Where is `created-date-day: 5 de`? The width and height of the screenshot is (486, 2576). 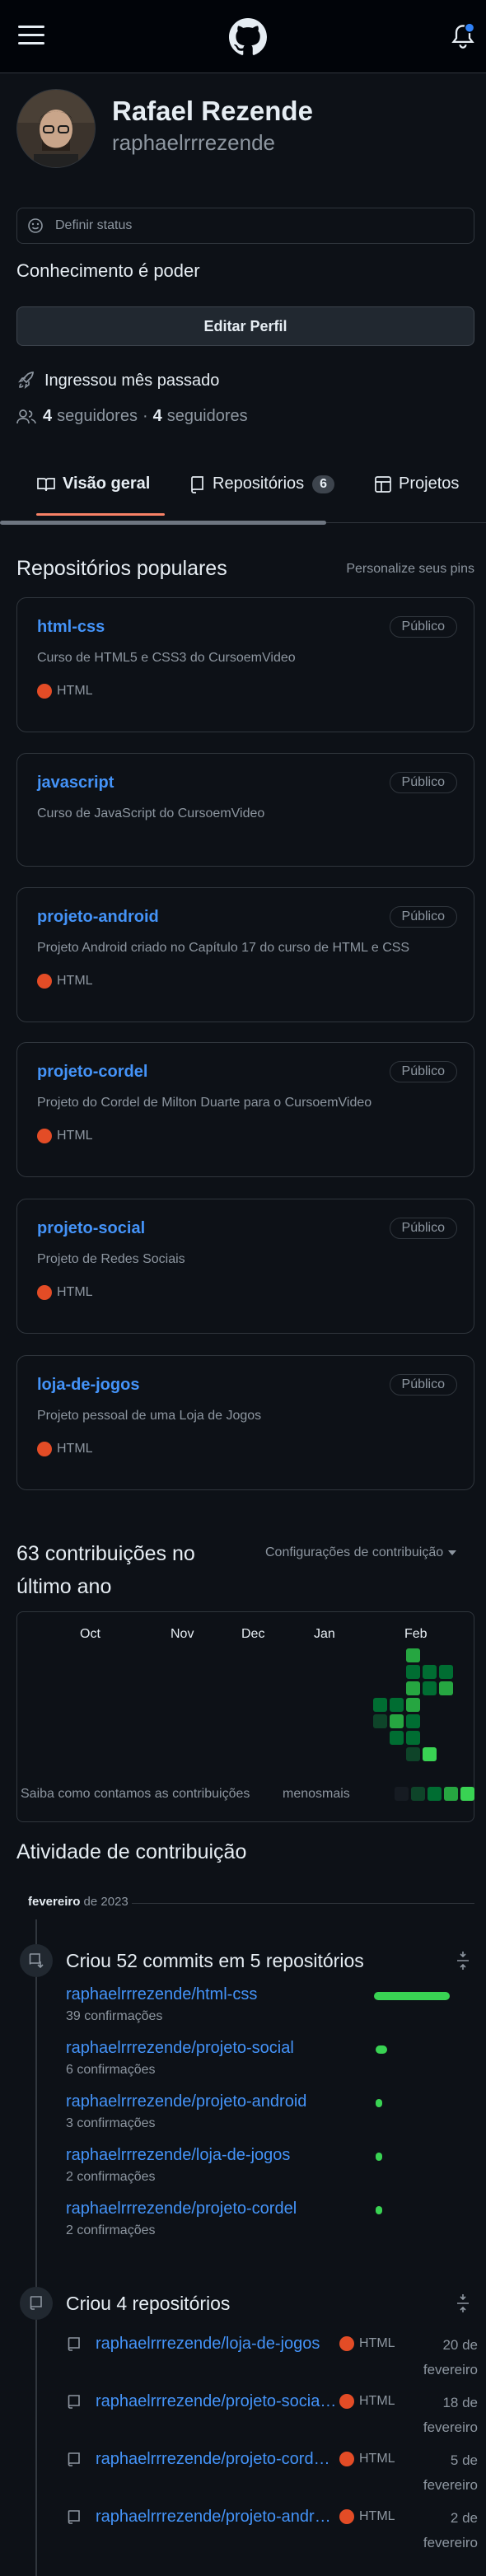 created-date-day: 5 de is located at coordinates (464, 2460).